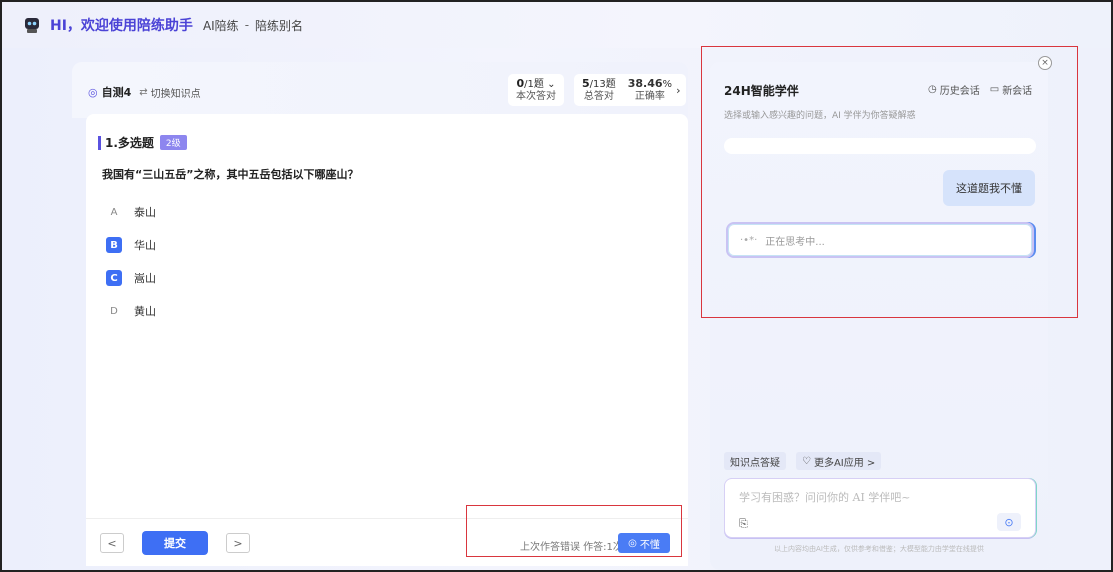  Describe the element at coordinates (112, 543) in the screenshot. I see `prev-question-button: <` at that location.